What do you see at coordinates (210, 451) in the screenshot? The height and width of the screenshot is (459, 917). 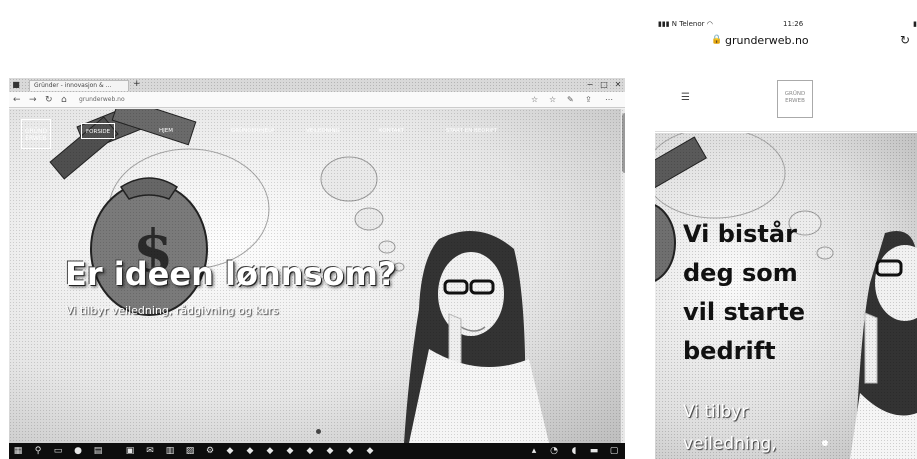 I see `settings-icon: ⚙` at bounding box center [210, 451].